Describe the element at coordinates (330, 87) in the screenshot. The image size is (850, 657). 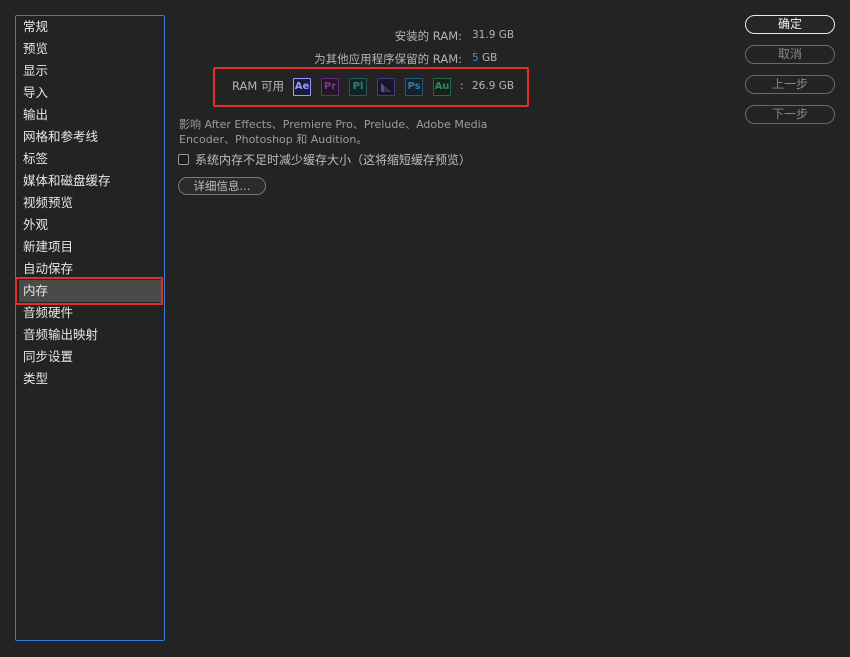
I see `premiere-pro-icon: Pr` at that location.